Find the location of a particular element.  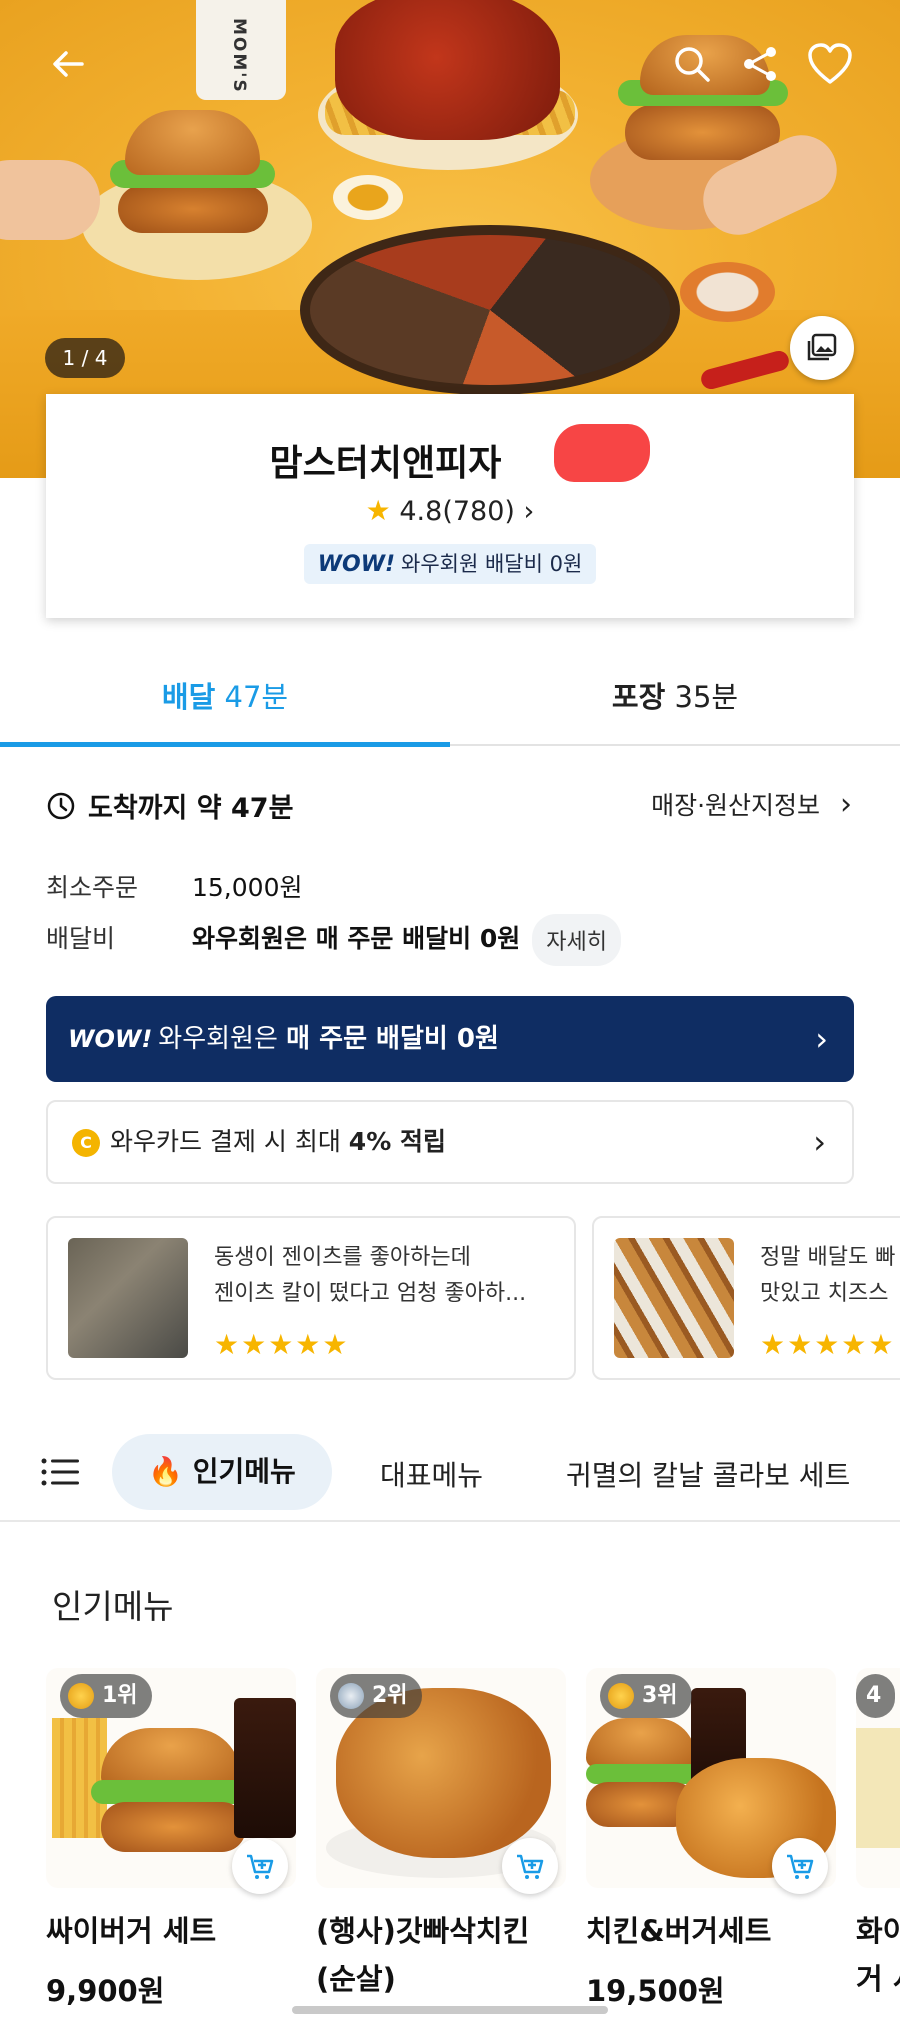

burger-left-bun is located at coordinates (192, 142).